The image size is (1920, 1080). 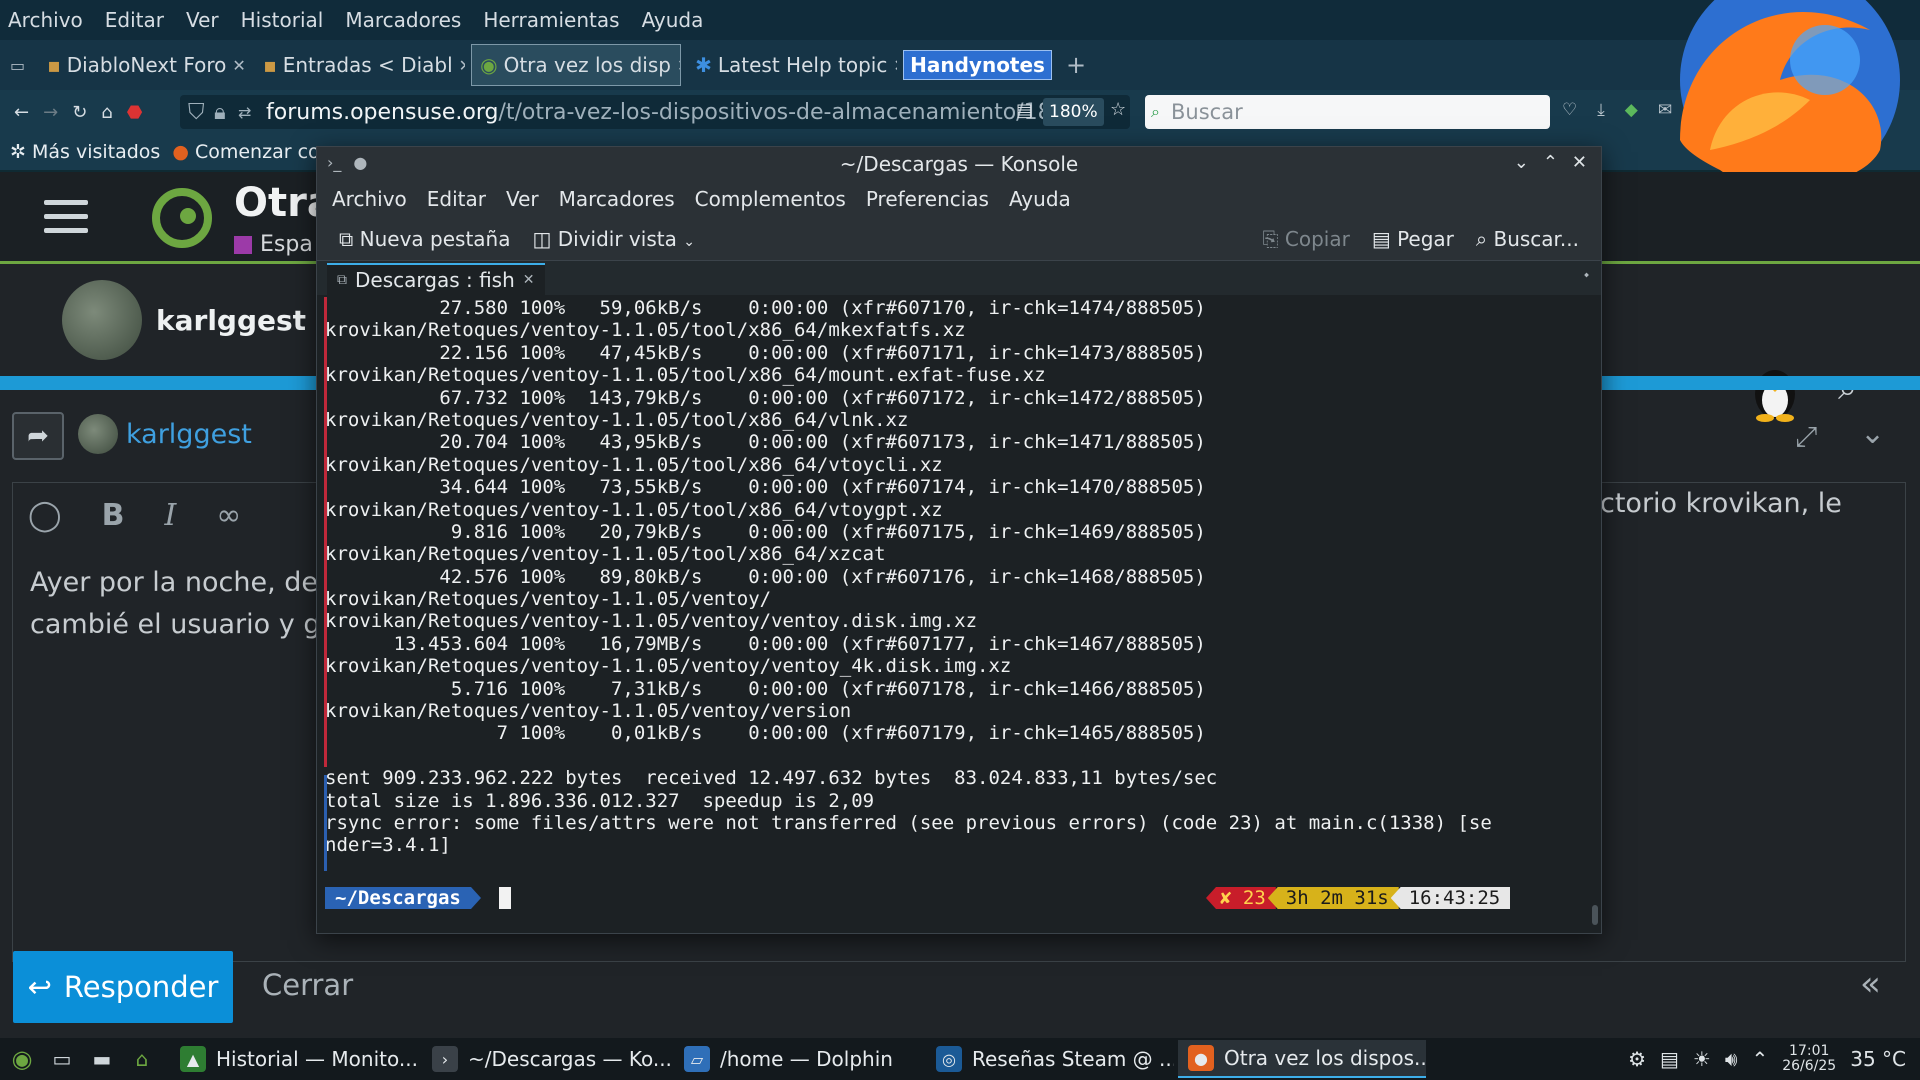 What do you see at coordinates (21, 112) in the screenshot?
I see `back-icon: ←` at bounding box center [21, 112].